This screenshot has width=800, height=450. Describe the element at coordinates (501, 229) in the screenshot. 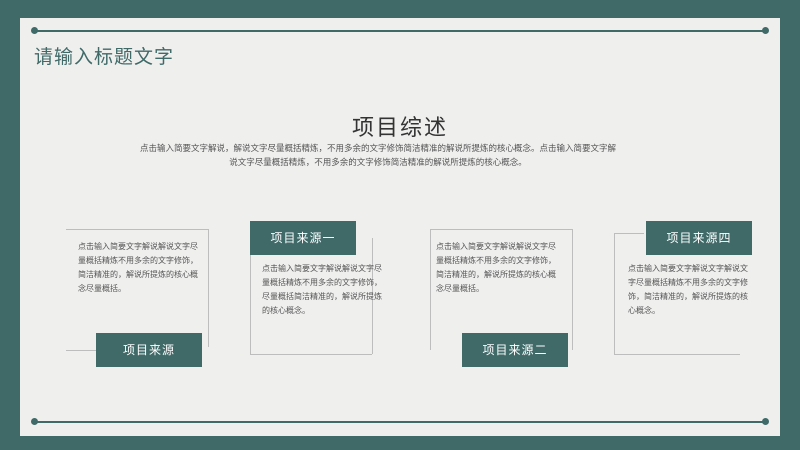

I see `card3-top-line` at that location.